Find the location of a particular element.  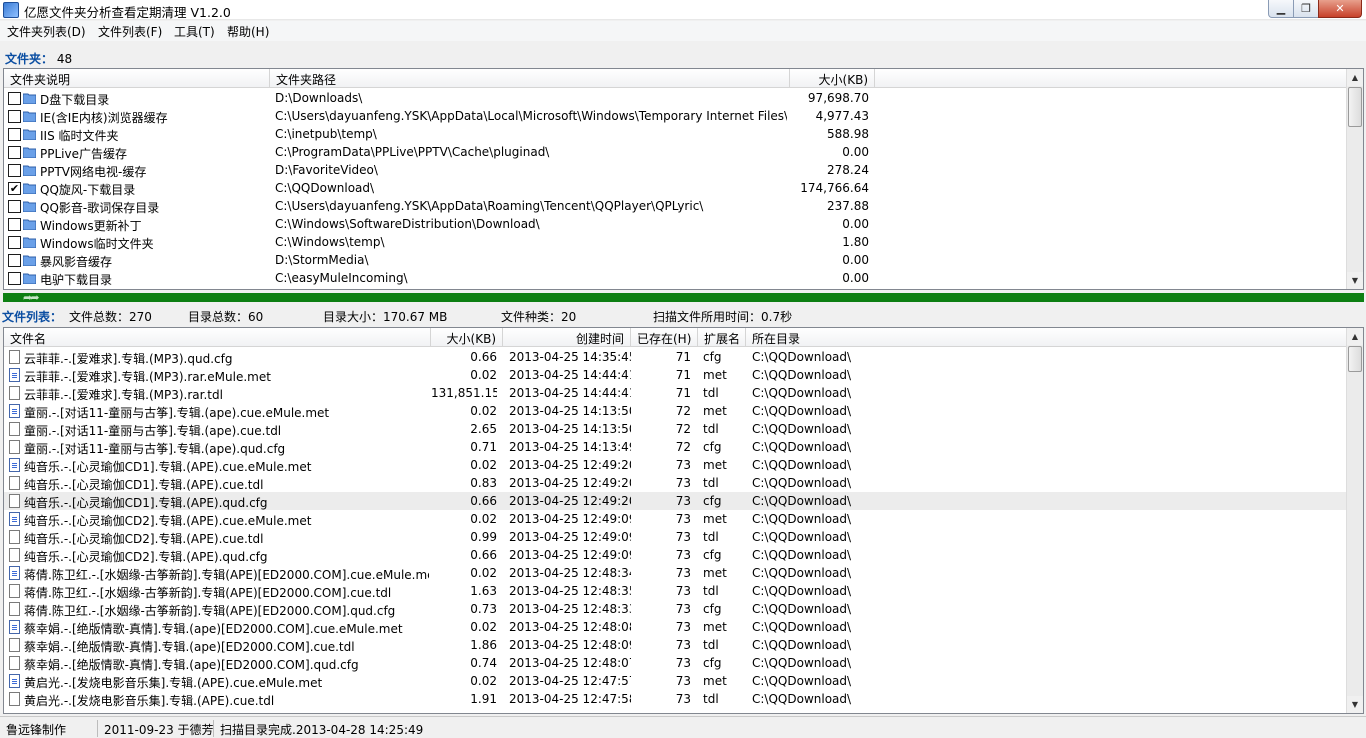

col-folder-path: 文件夹路径 is located at coordinates (530, 78).